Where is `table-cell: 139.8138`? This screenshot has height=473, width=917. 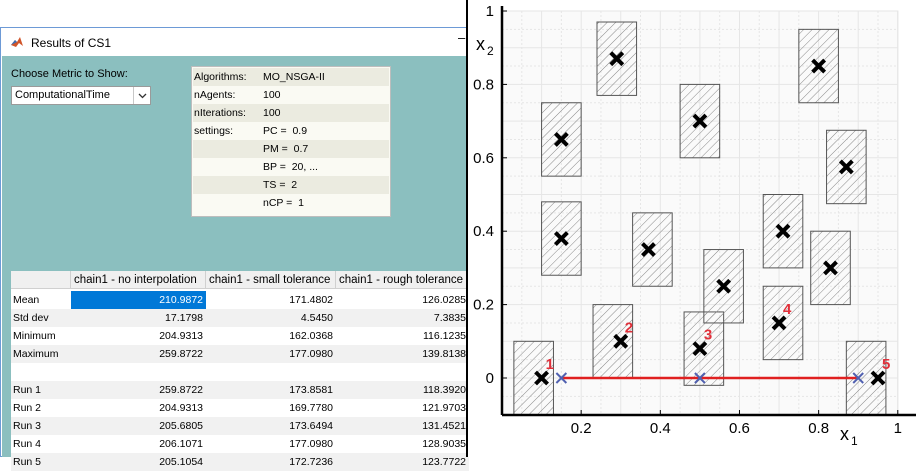 table-cell: 139.8138 is located at coordinates (402, 354).